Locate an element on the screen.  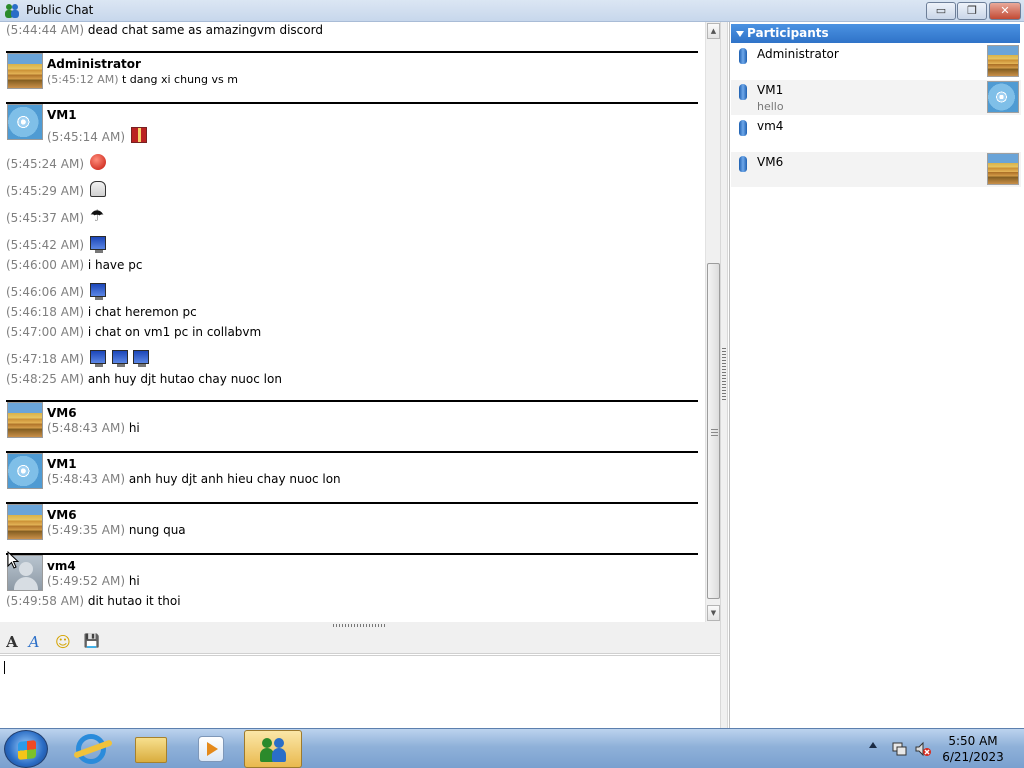
timestamp: (5:45:24 AM) is located at coordinates (45, 164).